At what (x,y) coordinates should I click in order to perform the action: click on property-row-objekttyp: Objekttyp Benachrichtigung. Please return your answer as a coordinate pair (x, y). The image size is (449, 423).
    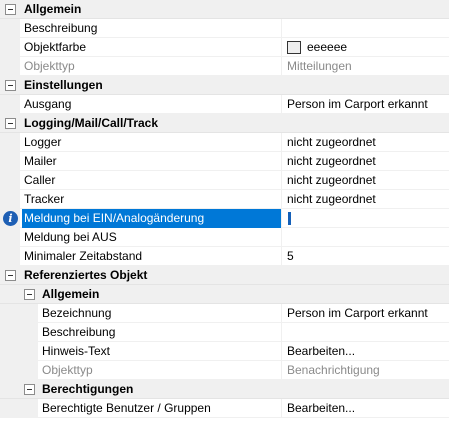
    Looking at the image, I should click on (224, 370).